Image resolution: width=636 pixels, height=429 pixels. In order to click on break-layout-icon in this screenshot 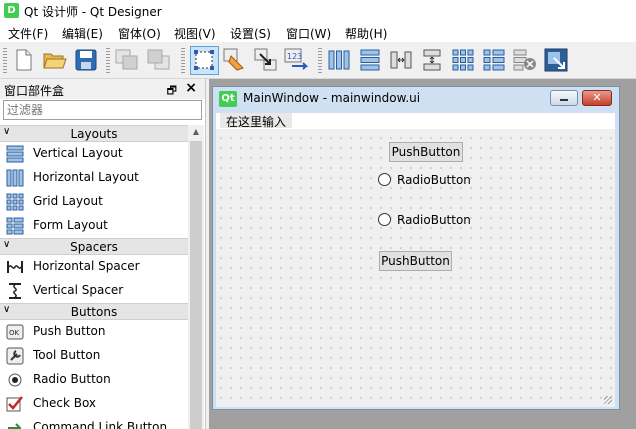, I will do `click(525, 60)`.